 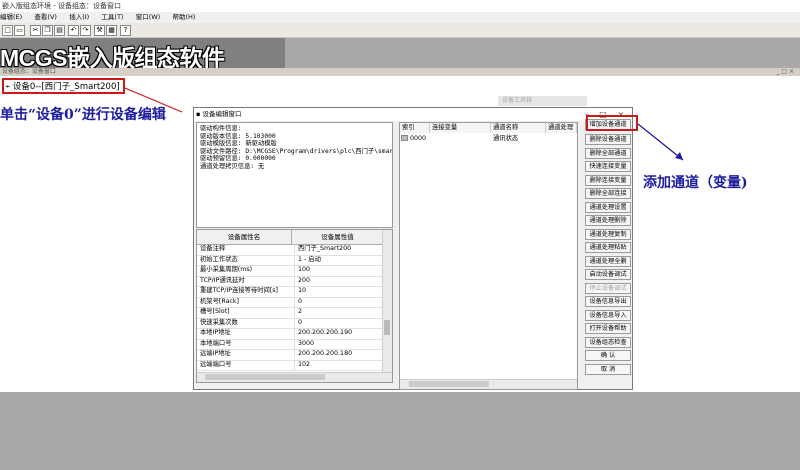 What do you see at coordinates (608, 355) in the screenshot?
I see `confirm-button: 确 认` at bounding box center [608, 355].